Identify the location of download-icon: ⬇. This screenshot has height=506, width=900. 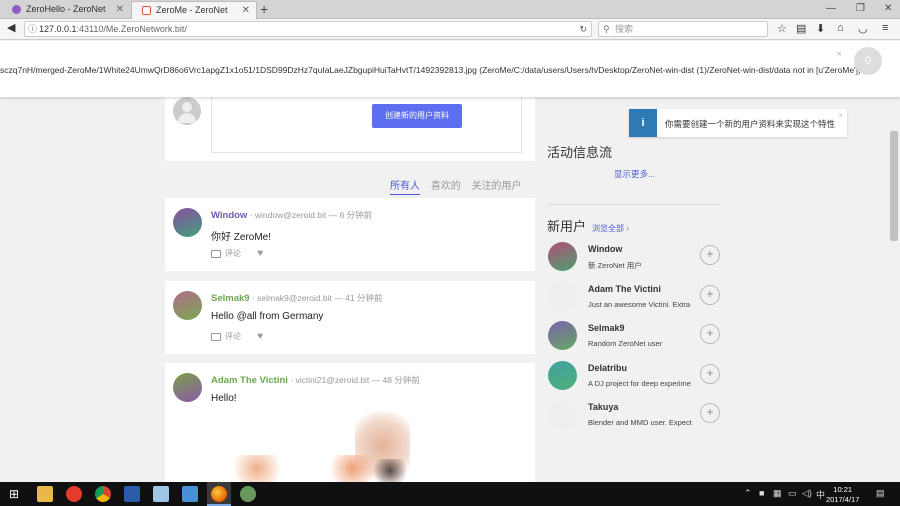
(820, 28).